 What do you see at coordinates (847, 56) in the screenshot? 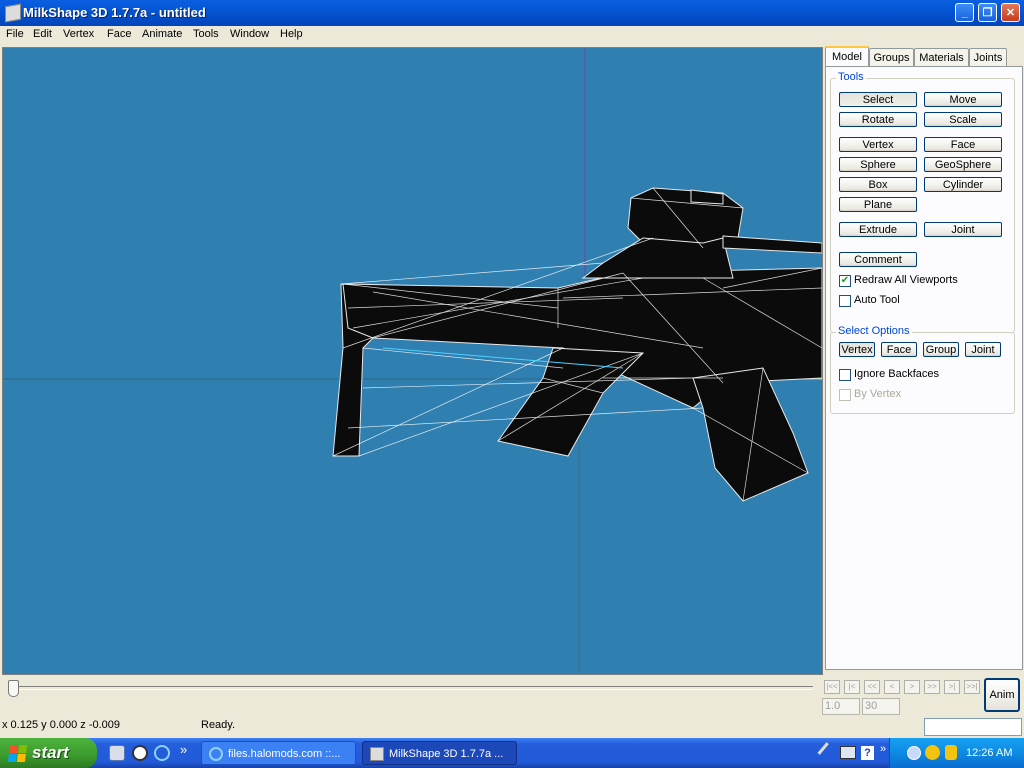
I see `tab-model: Model` at bounding box center [847, 56].